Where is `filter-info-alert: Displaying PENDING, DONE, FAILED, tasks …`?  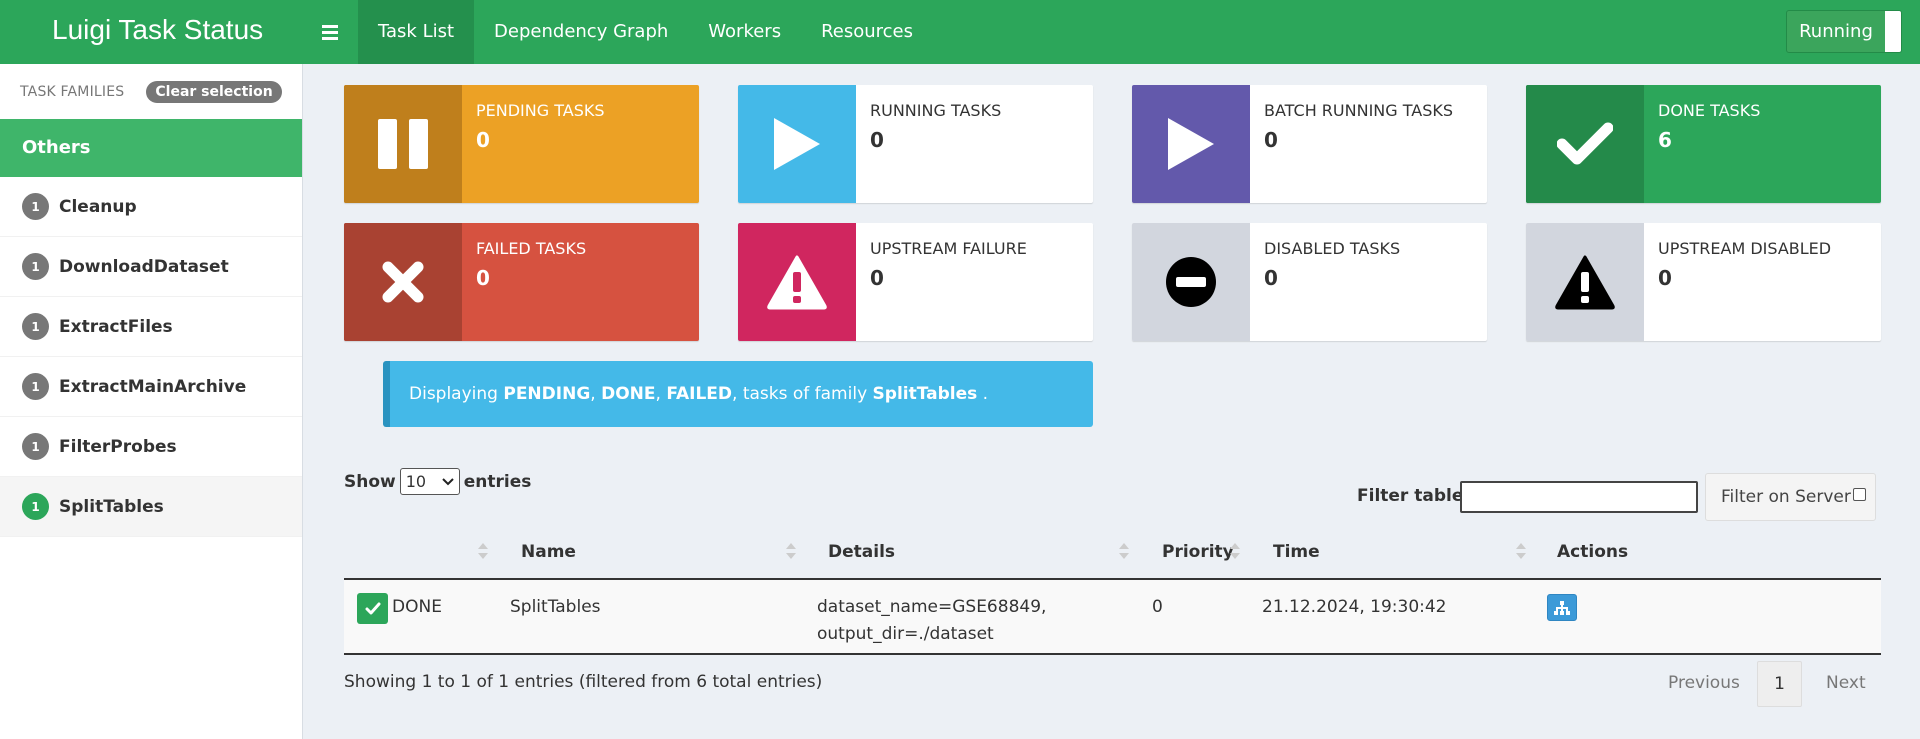
filter-info-alert: Displaying PENDING, DONE, FAILED, tasks … is located at coordinates (738, 394).